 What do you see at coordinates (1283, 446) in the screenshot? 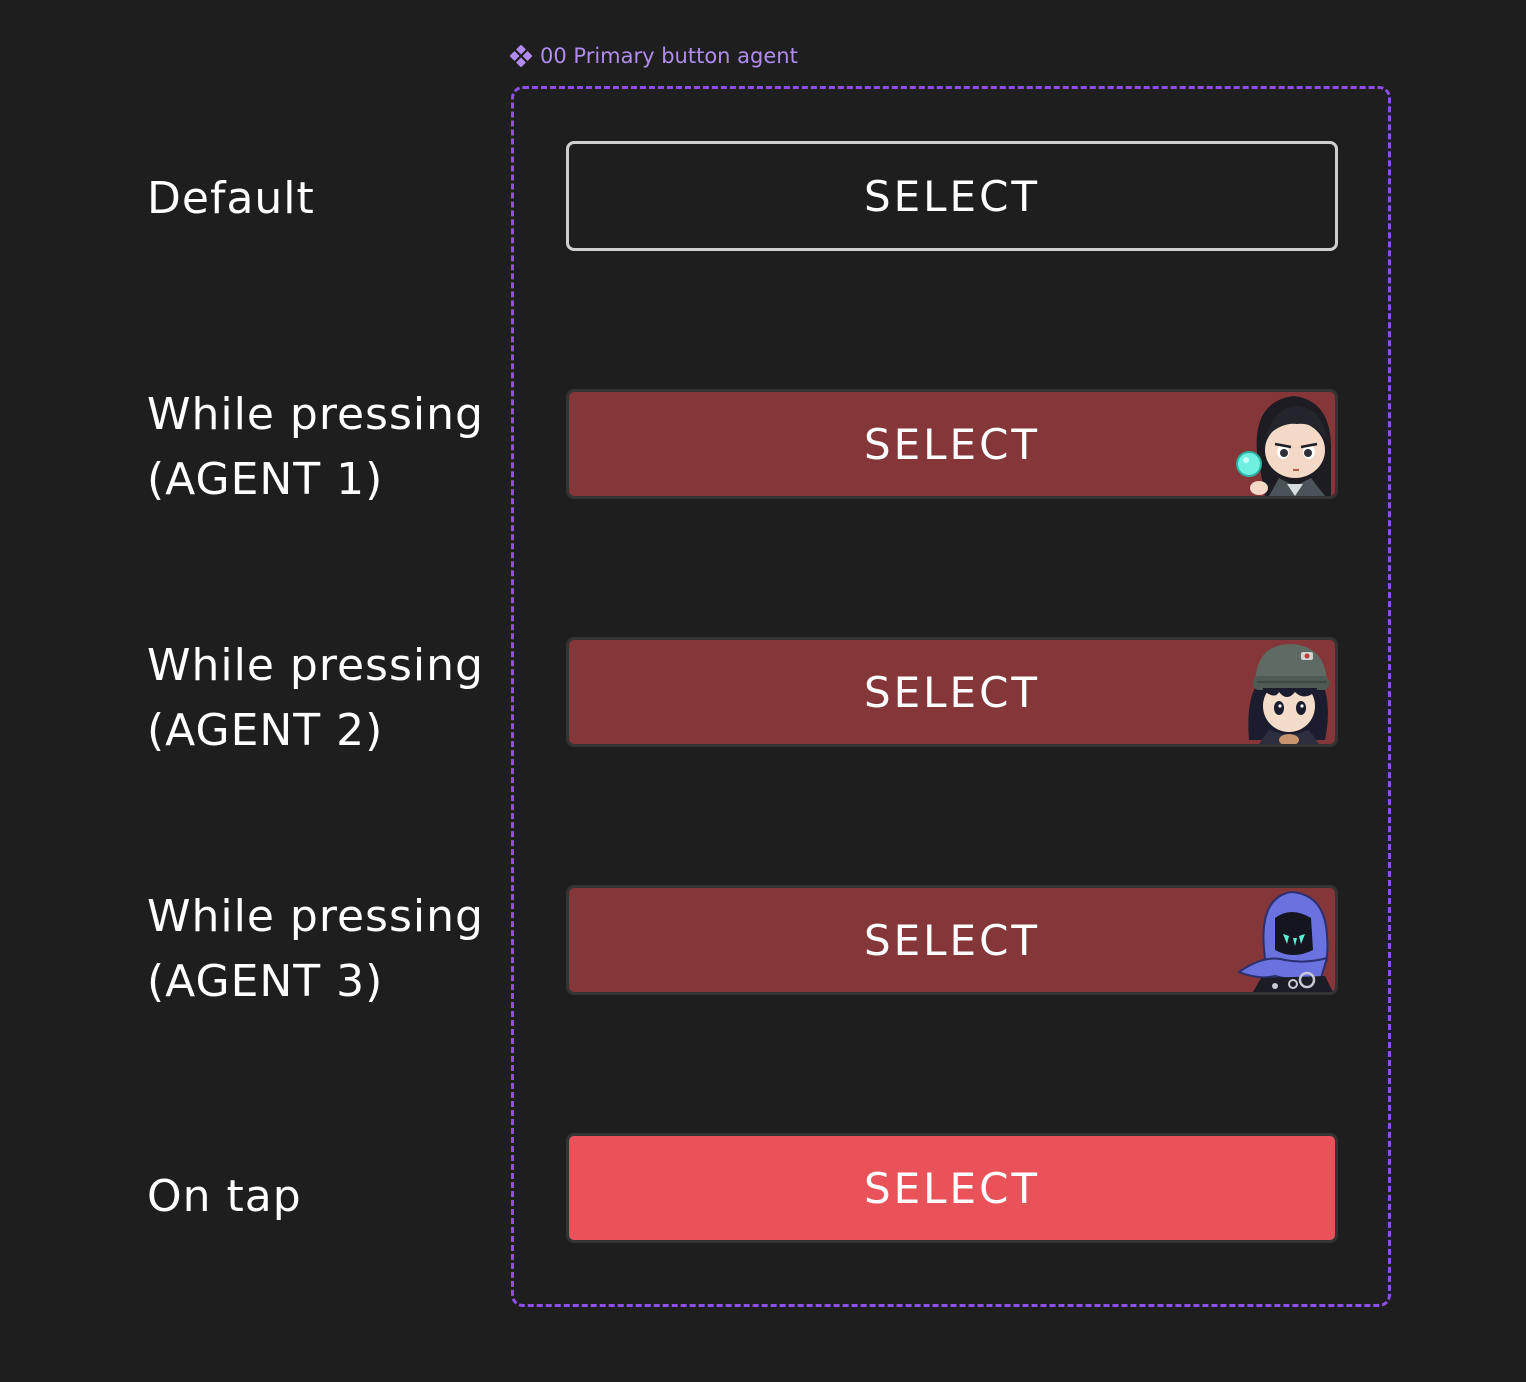
I see `agent-1-avatar-icon` at bounding box center [1283, 446].